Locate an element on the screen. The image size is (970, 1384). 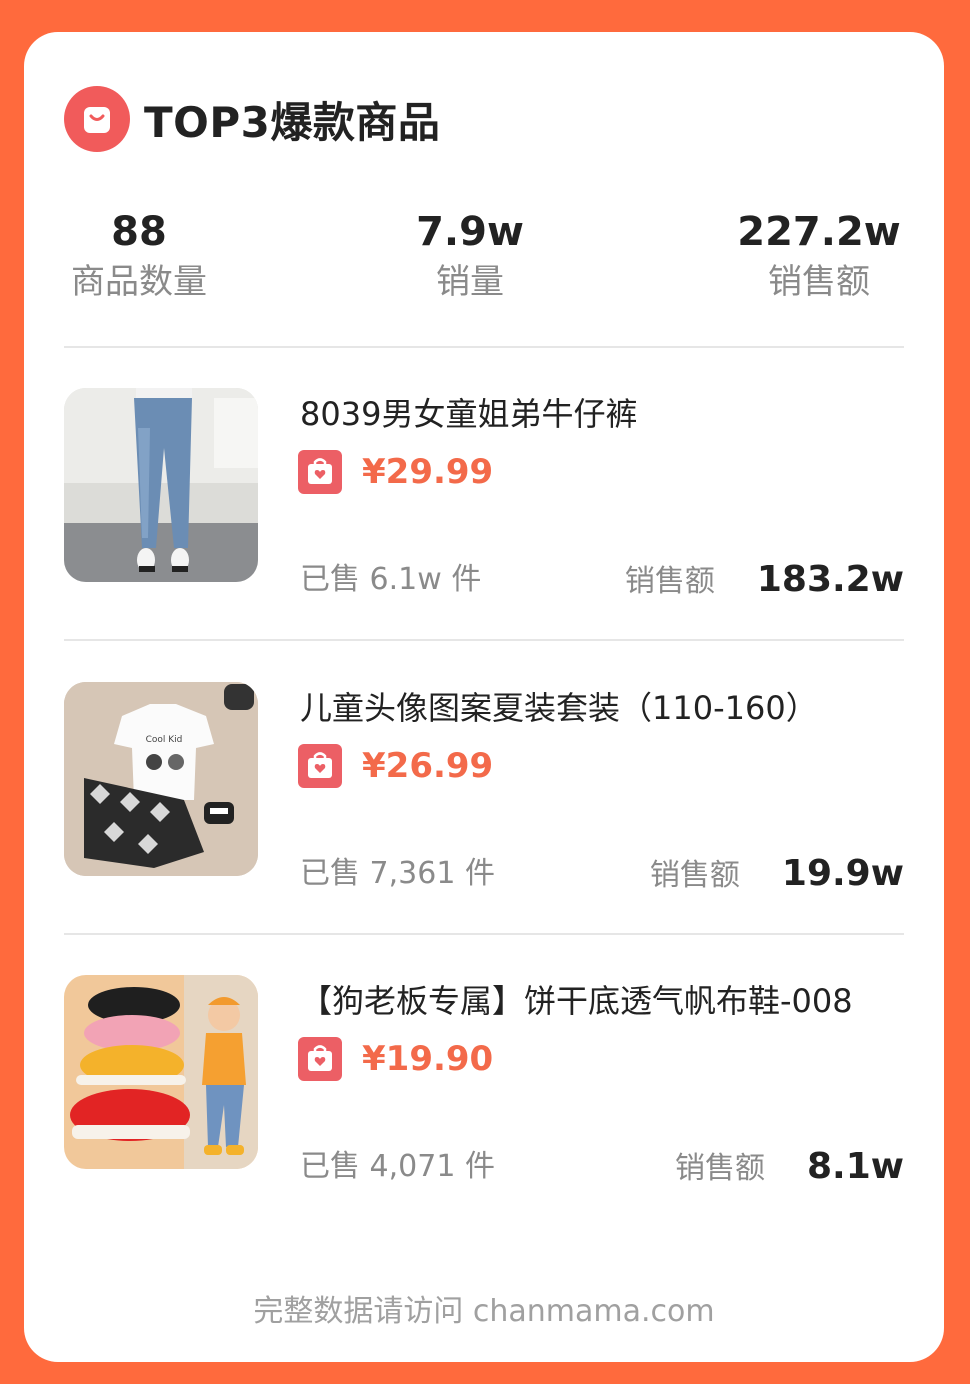
product-name: 儿童头像图案夏装套装（110-160） is located at coordinates (559, 708).